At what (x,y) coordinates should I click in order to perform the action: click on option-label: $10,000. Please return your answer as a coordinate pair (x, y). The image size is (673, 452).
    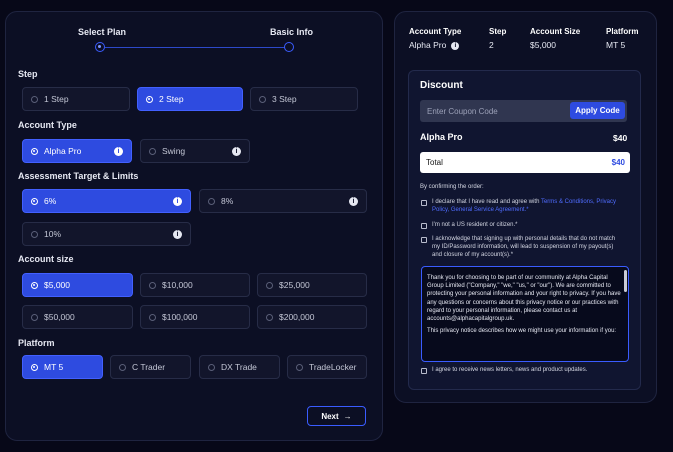
    Looking at the image, I should click on (177, 285).